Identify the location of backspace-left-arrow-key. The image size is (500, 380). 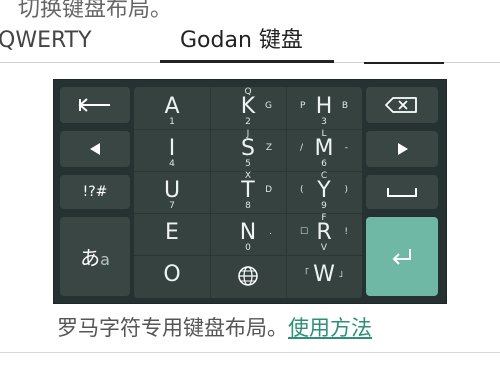
(95, 105).